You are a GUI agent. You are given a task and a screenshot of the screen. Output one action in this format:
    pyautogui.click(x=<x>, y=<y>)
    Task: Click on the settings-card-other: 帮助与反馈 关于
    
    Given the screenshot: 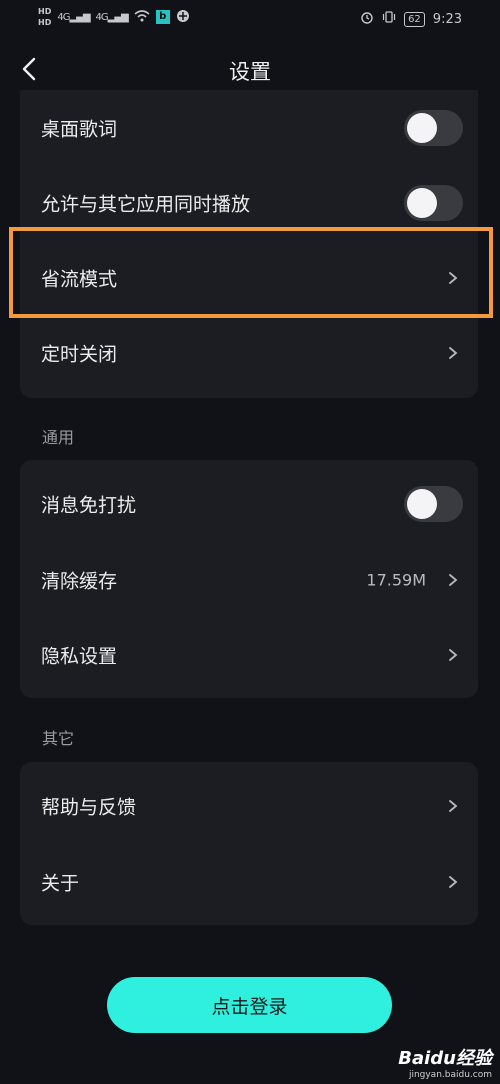 What is the action you would take?
    pyautogui.click(x=249, y=843)
    